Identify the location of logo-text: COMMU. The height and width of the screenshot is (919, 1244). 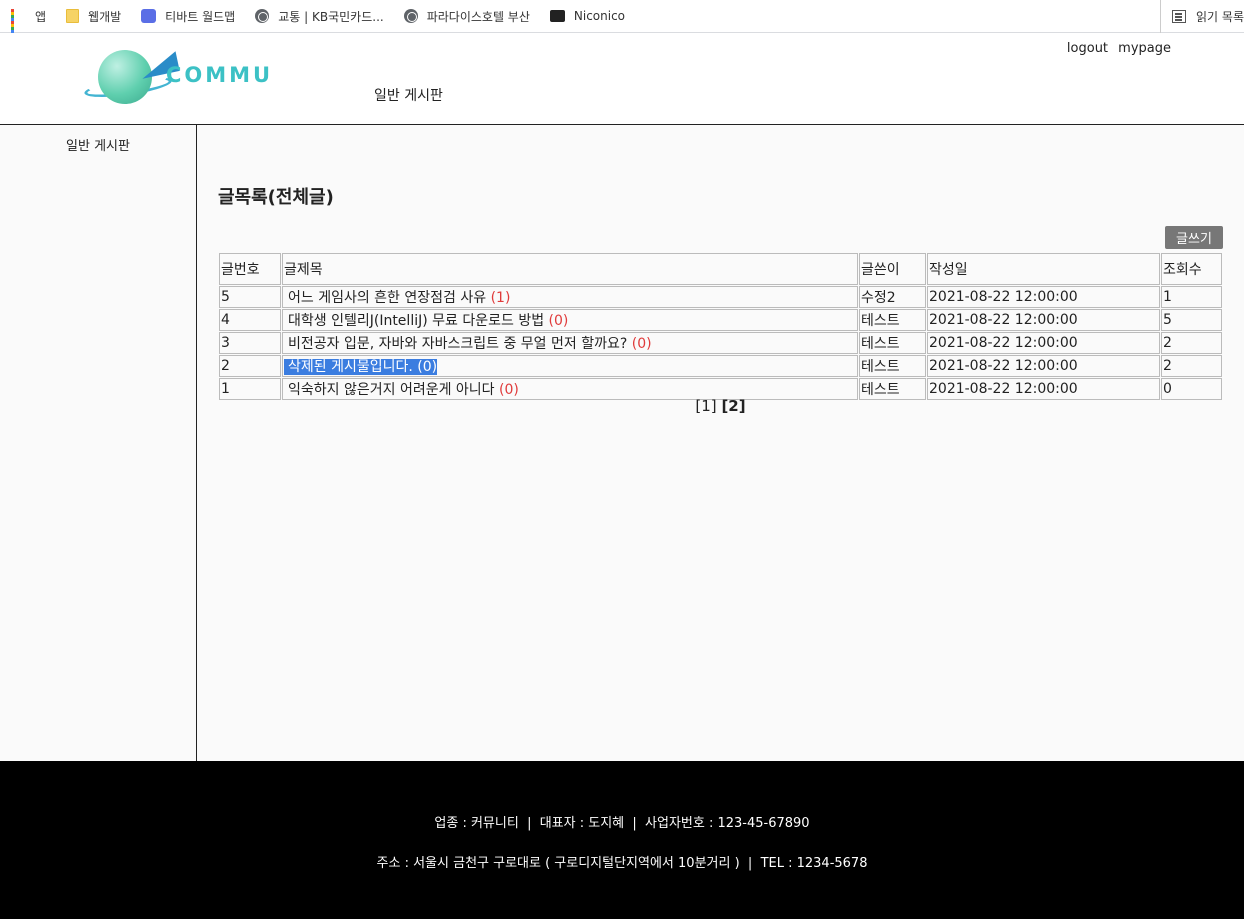
(220, 75).